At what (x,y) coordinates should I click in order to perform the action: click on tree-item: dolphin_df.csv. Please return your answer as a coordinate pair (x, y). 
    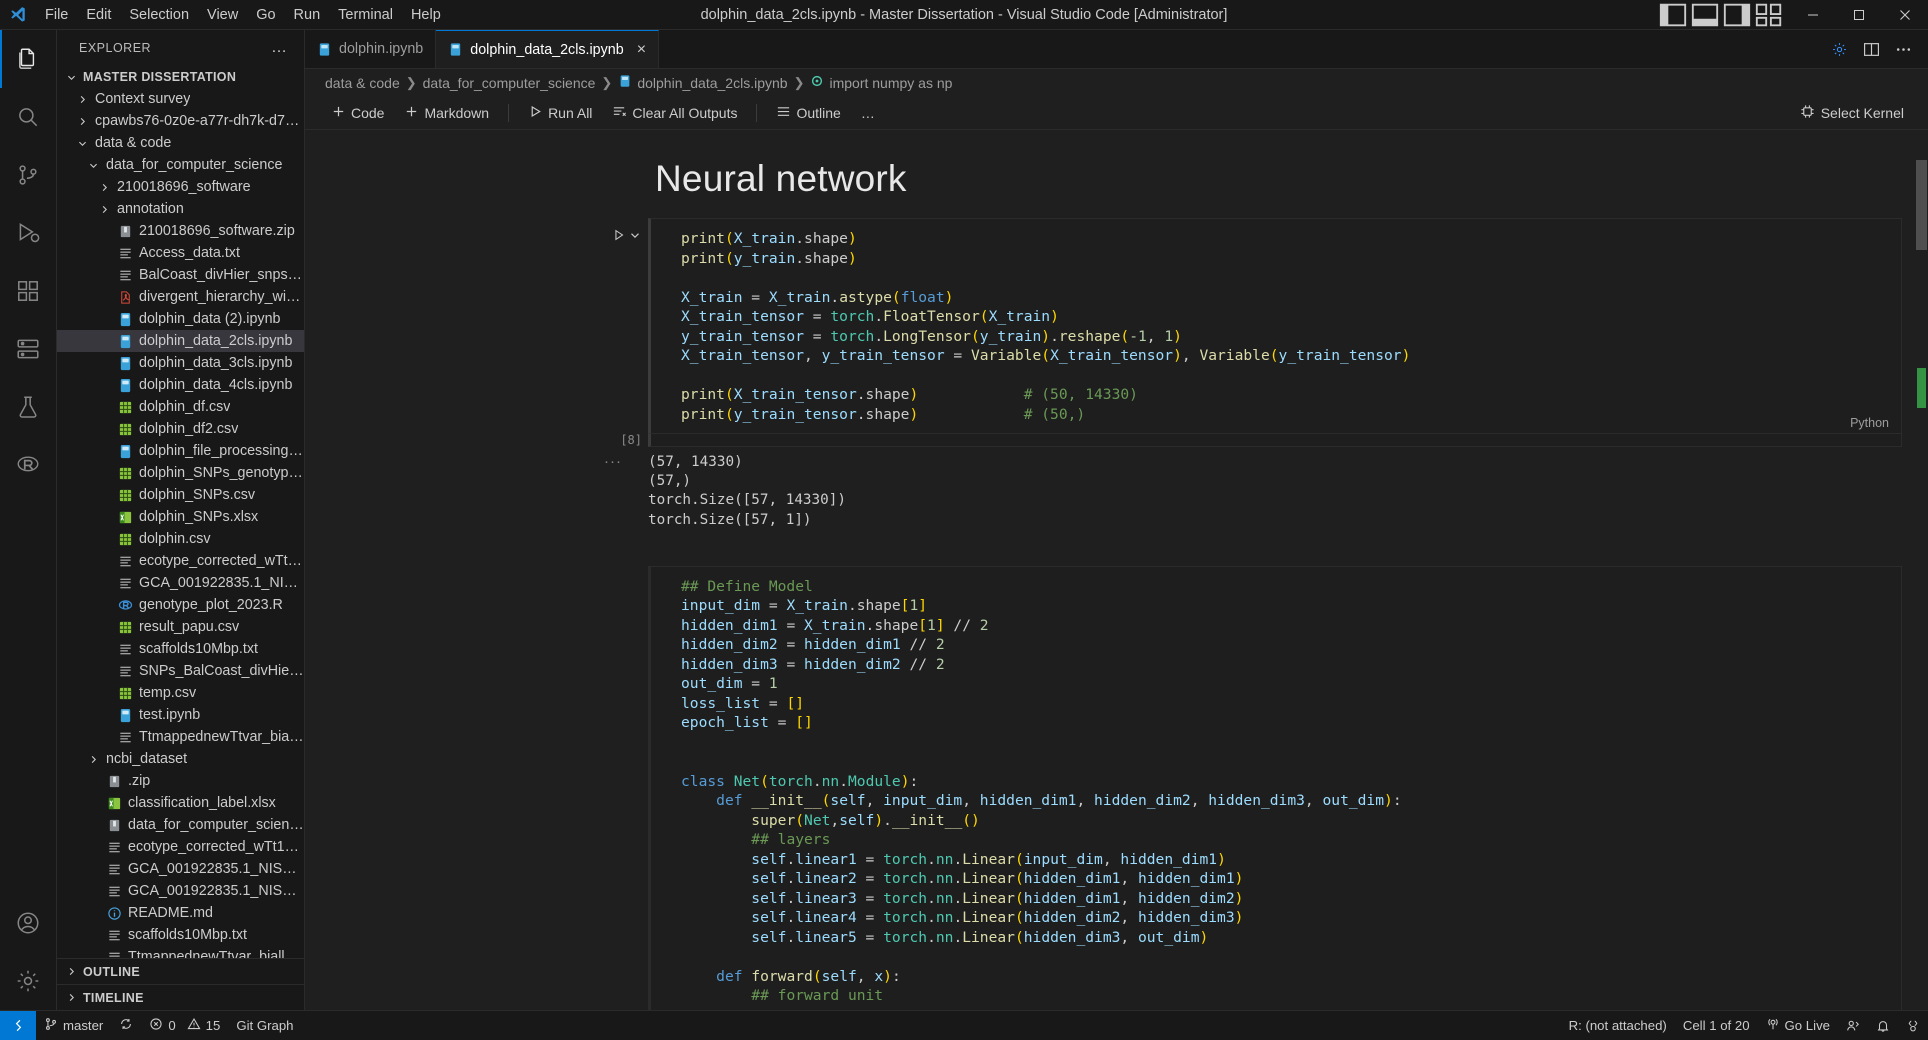
    Looking at the image, I should click on (180, 407).